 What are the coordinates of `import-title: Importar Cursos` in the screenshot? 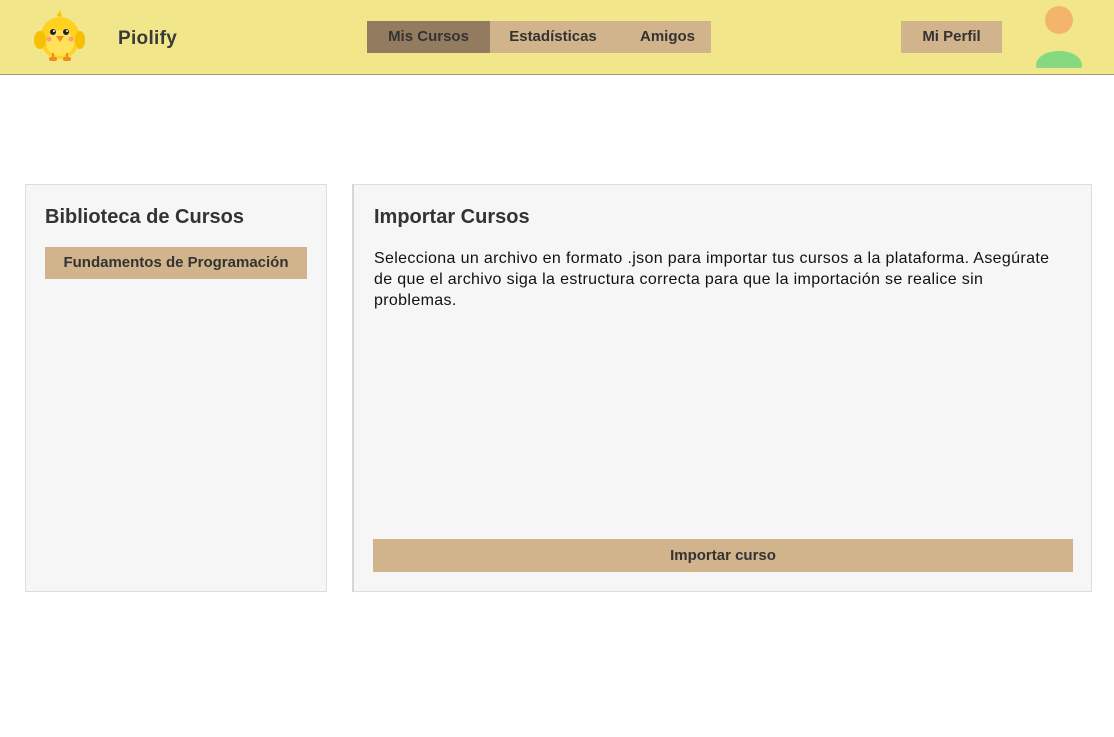 It's located at (452, 217).